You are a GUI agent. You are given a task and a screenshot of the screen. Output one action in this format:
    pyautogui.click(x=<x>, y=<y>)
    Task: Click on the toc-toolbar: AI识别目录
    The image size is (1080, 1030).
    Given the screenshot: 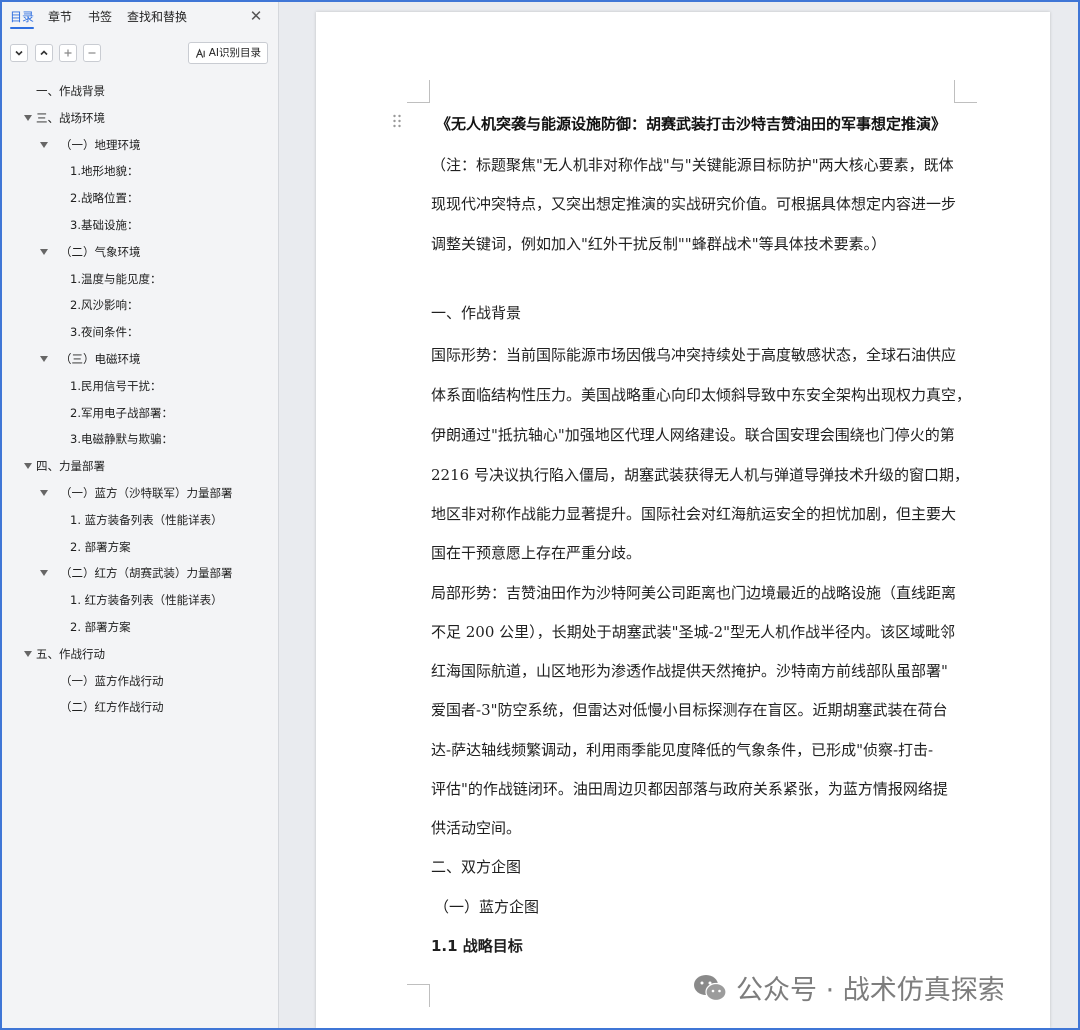 What is the action you would take?
    pyautogui.click(x=140, y=54)
    